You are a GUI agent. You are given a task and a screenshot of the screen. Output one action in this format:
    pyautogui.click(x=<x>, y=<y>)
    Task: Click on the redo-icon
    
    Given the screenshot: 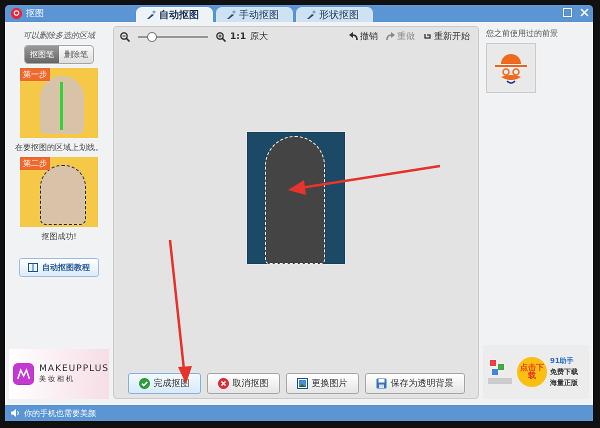 What is the action you would take?
    pyautogui.click(x=390, y=36)
    